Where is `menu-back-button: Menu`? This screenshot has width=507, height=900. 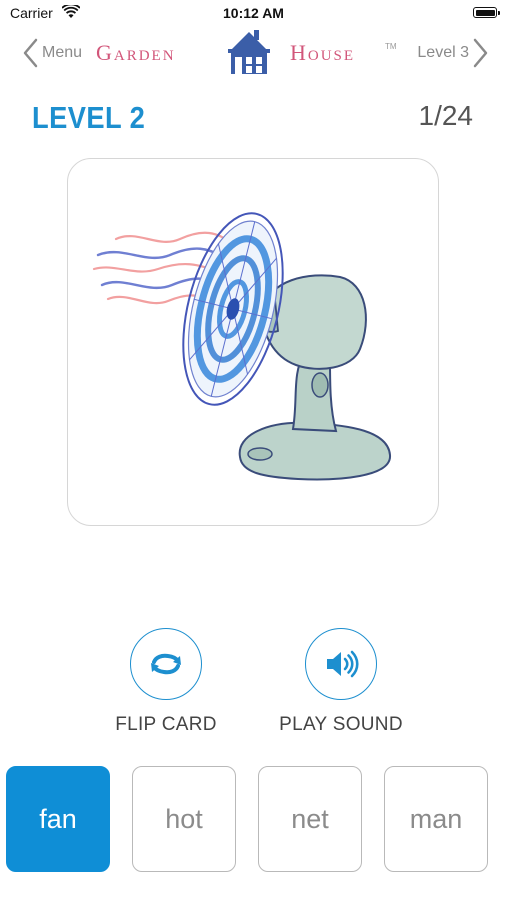
menu-back-button: Menu is located at coordinates (52, 53).